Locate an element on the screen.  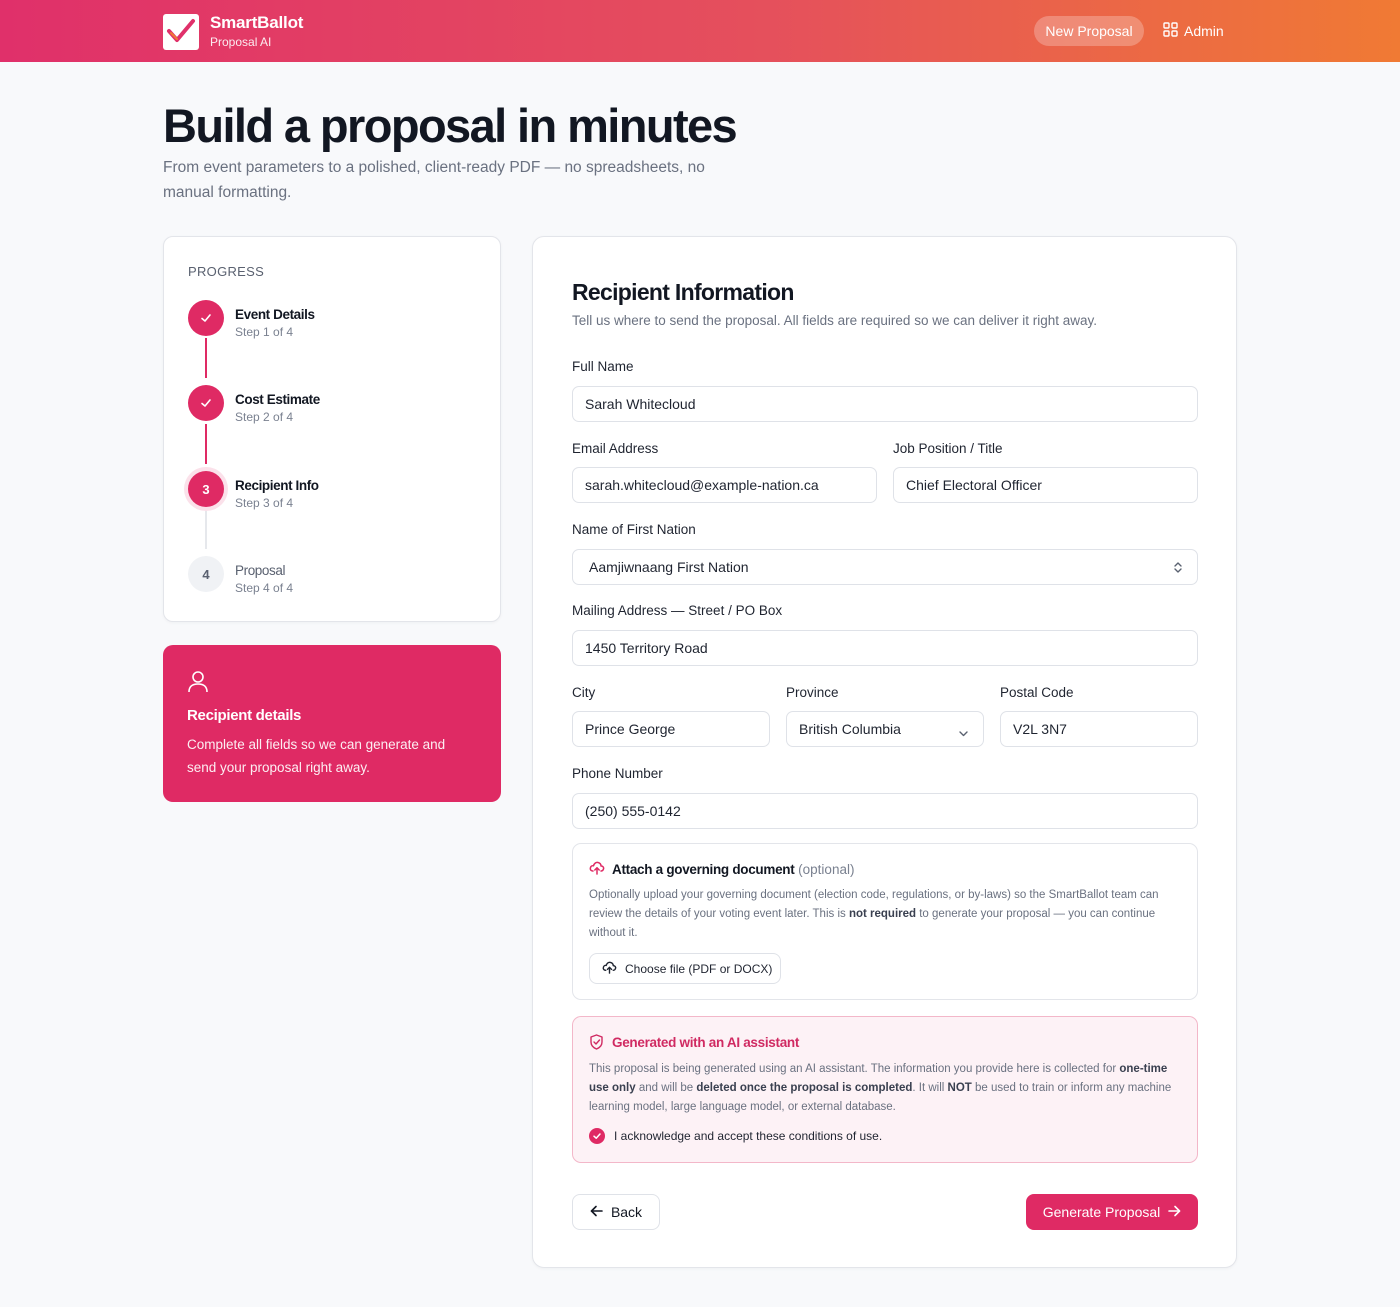
step-title: Recipient Info is located at coordinates (277, 485).